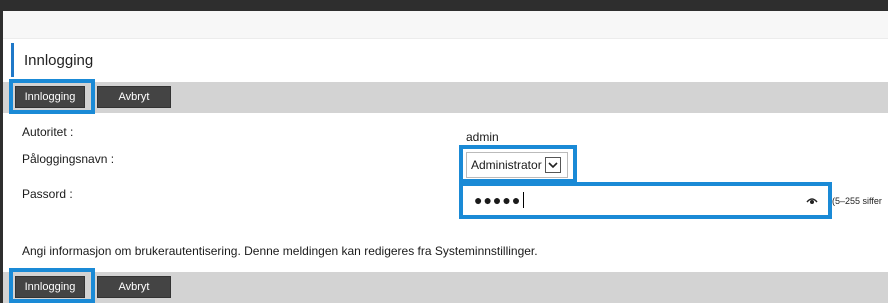 The height and width of the screenshot is (303, 888). Describe the element at coordinates (134, 97) in the screenshot. I see `cancel-button-top: Avbryt` at that location.